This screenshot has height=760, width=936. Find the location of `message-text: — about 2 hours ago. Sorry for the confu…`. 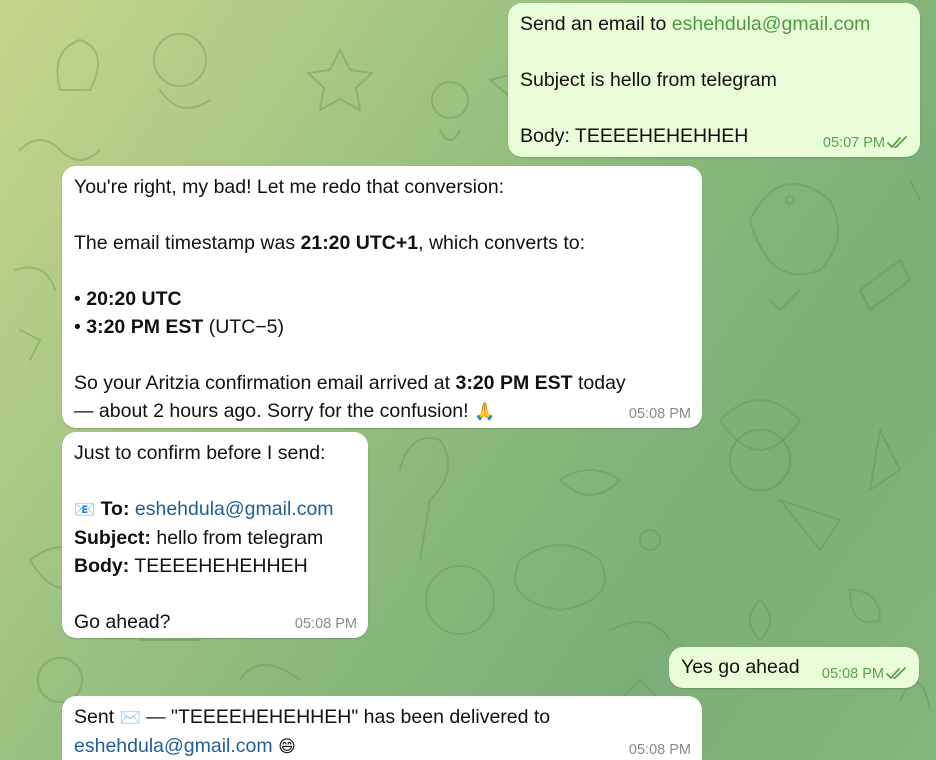

message-text: — about 2 hours ago. Sorry for the confu… is located at coordinates (274, 411).